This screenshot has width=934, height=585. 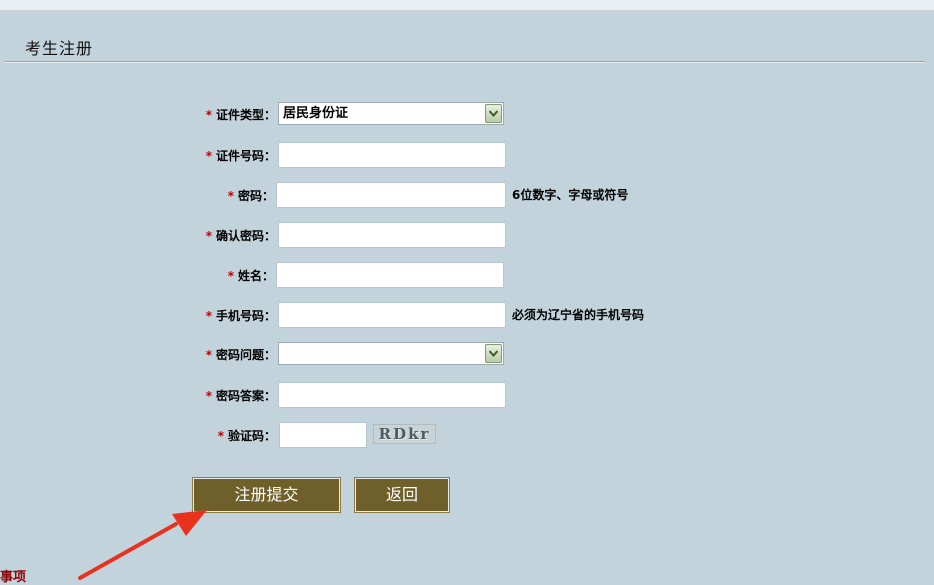 I want to click on password-input, so click(x=391, y=195).